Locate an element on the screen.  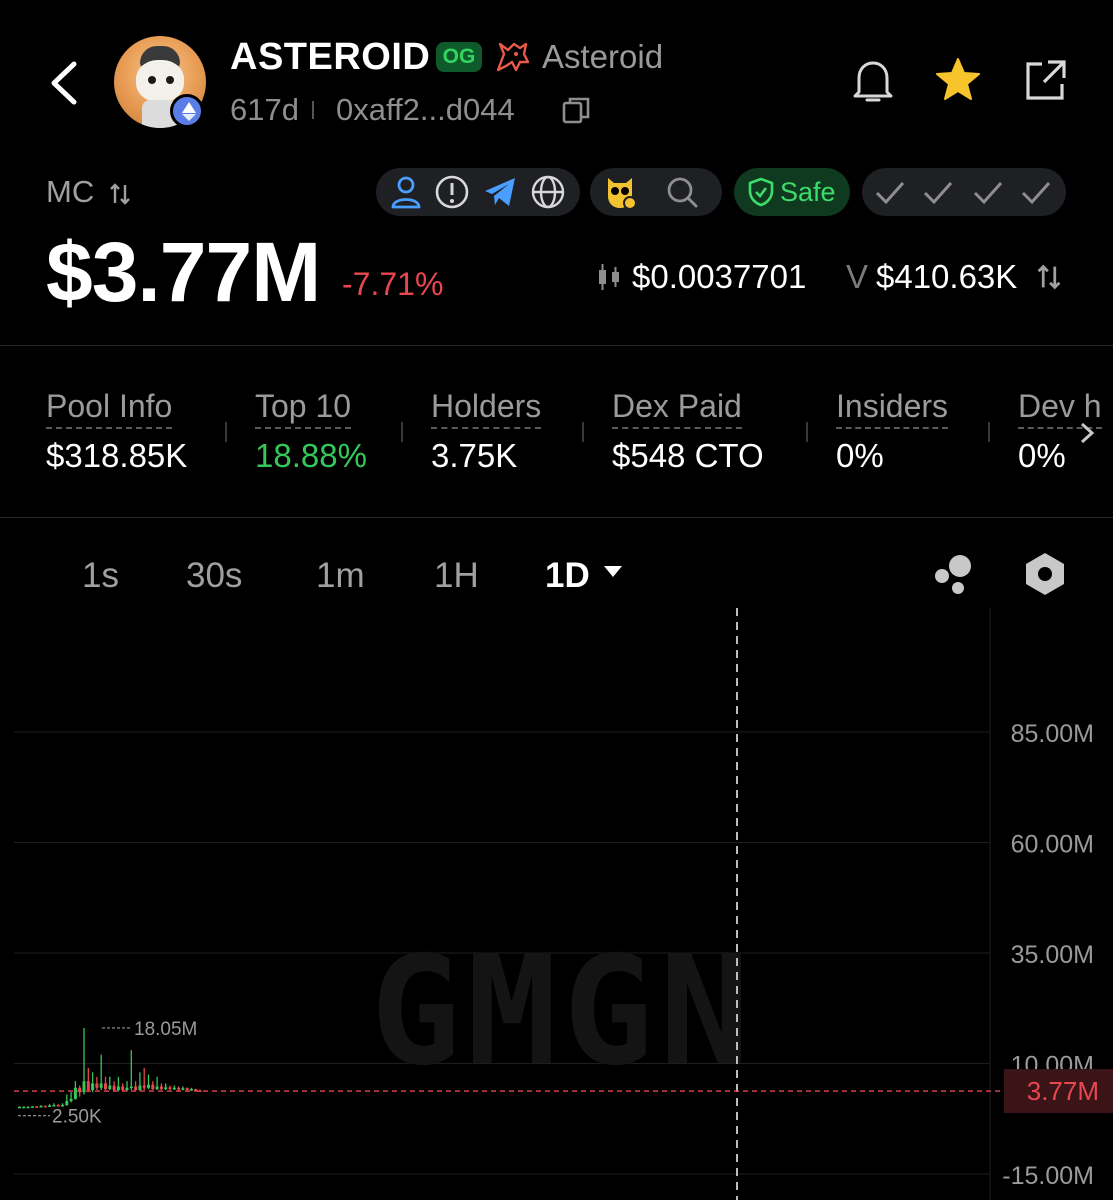
token-name: ASTEROID is located at coordinates (330, 57).